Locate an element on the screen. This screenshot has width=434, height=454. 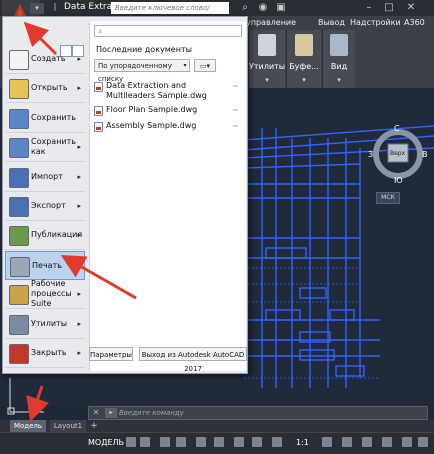
clean-screen-icon is located at coordinates (407, 442).